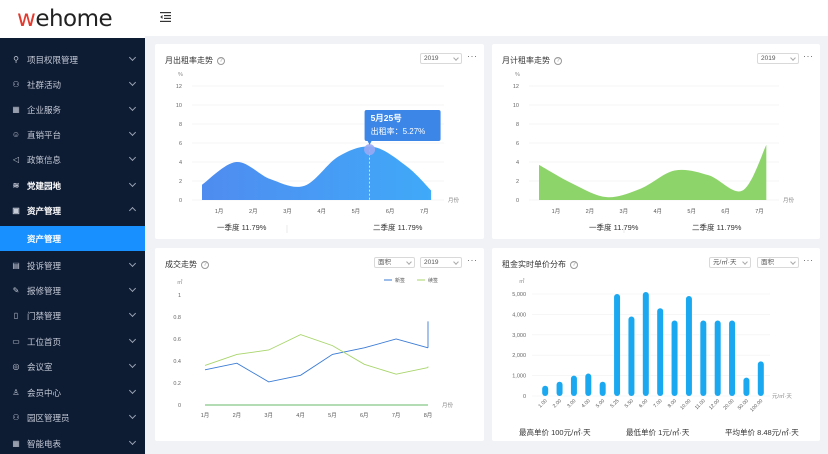 The image size is (828, 454). What do you see at coordinates (313, 348) in the screenshot?
I see `deal-trend-chart: ㎡ 1 0.8 0.6 0.4 0.2 0 1月 2月 3月 4月 5月 6月 7月 8月 月份 新签 续签` at bounding box center [313, 348].